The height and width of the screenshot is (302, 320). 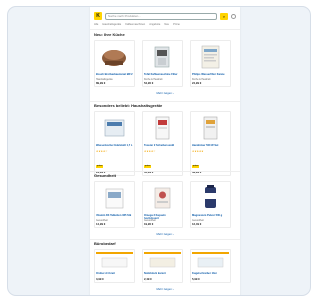 What do you see at coordinates (105, 243) in the screenshot?
I see `section-title: Bürobedarf` at bounding box center [105, 243].